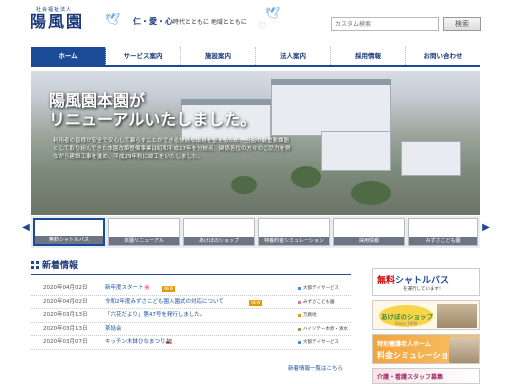  I want to click on shop-banner: あけぼのショップ Since 1990, so click(426, 315).